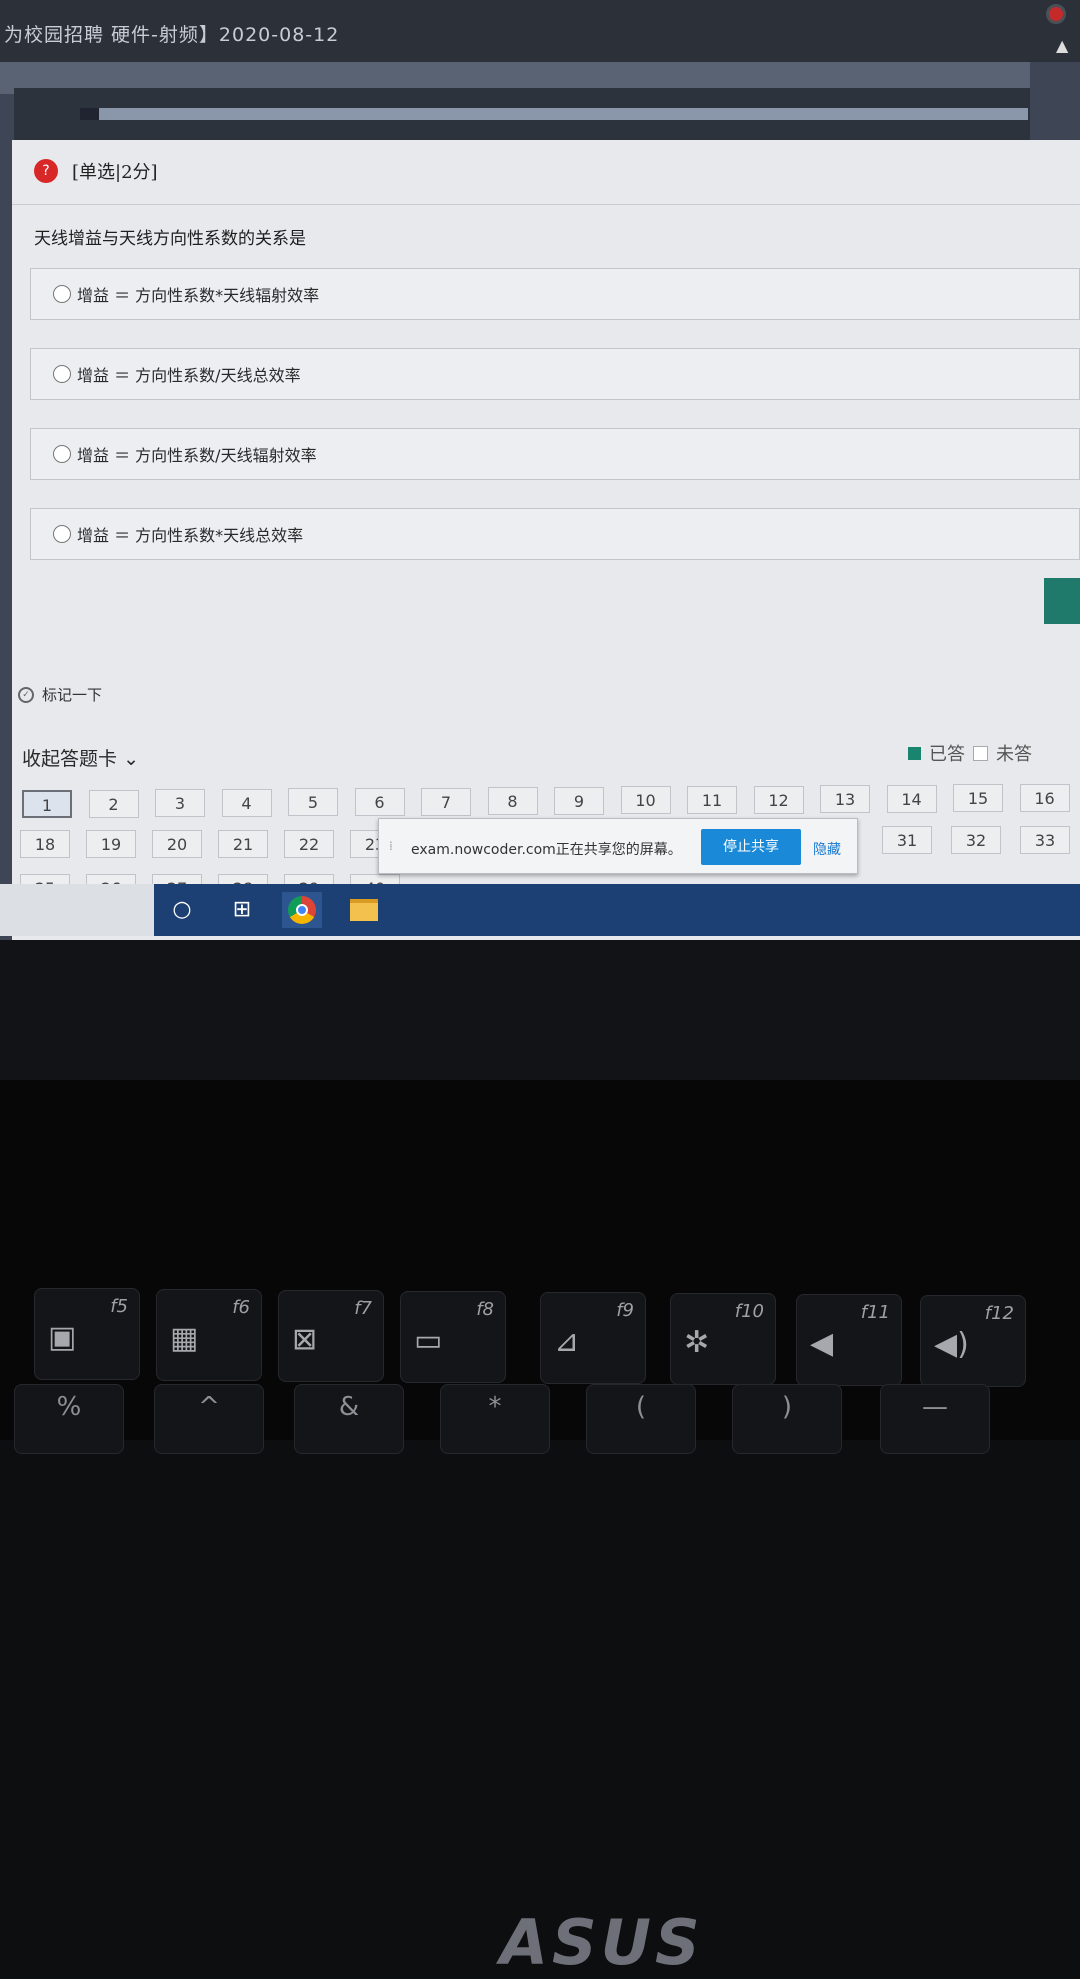  I want to click on option-c: 增益 ＝ 方向性系数/天线辐射效率, so click(555, 454).